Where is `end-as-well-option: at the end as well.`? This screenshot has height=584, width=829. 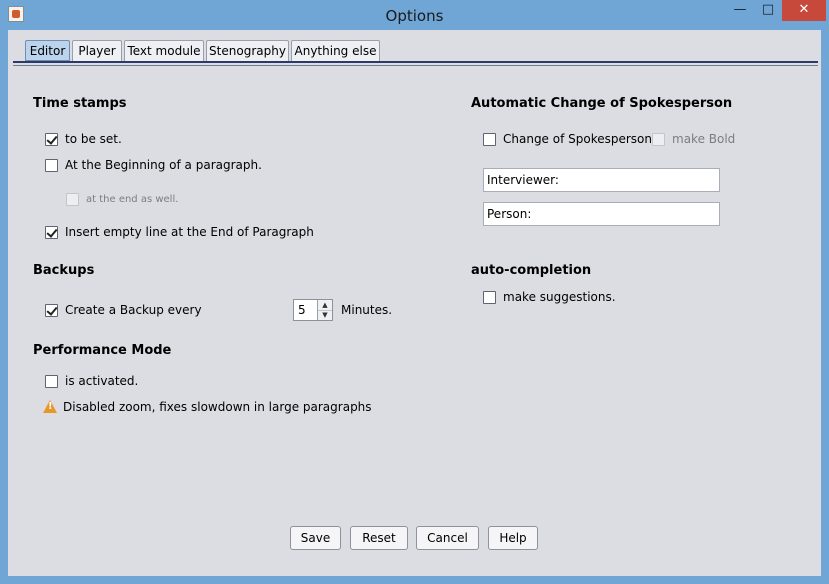 end-as-well-option: at the end as well. is located at coordinates (122, 199).